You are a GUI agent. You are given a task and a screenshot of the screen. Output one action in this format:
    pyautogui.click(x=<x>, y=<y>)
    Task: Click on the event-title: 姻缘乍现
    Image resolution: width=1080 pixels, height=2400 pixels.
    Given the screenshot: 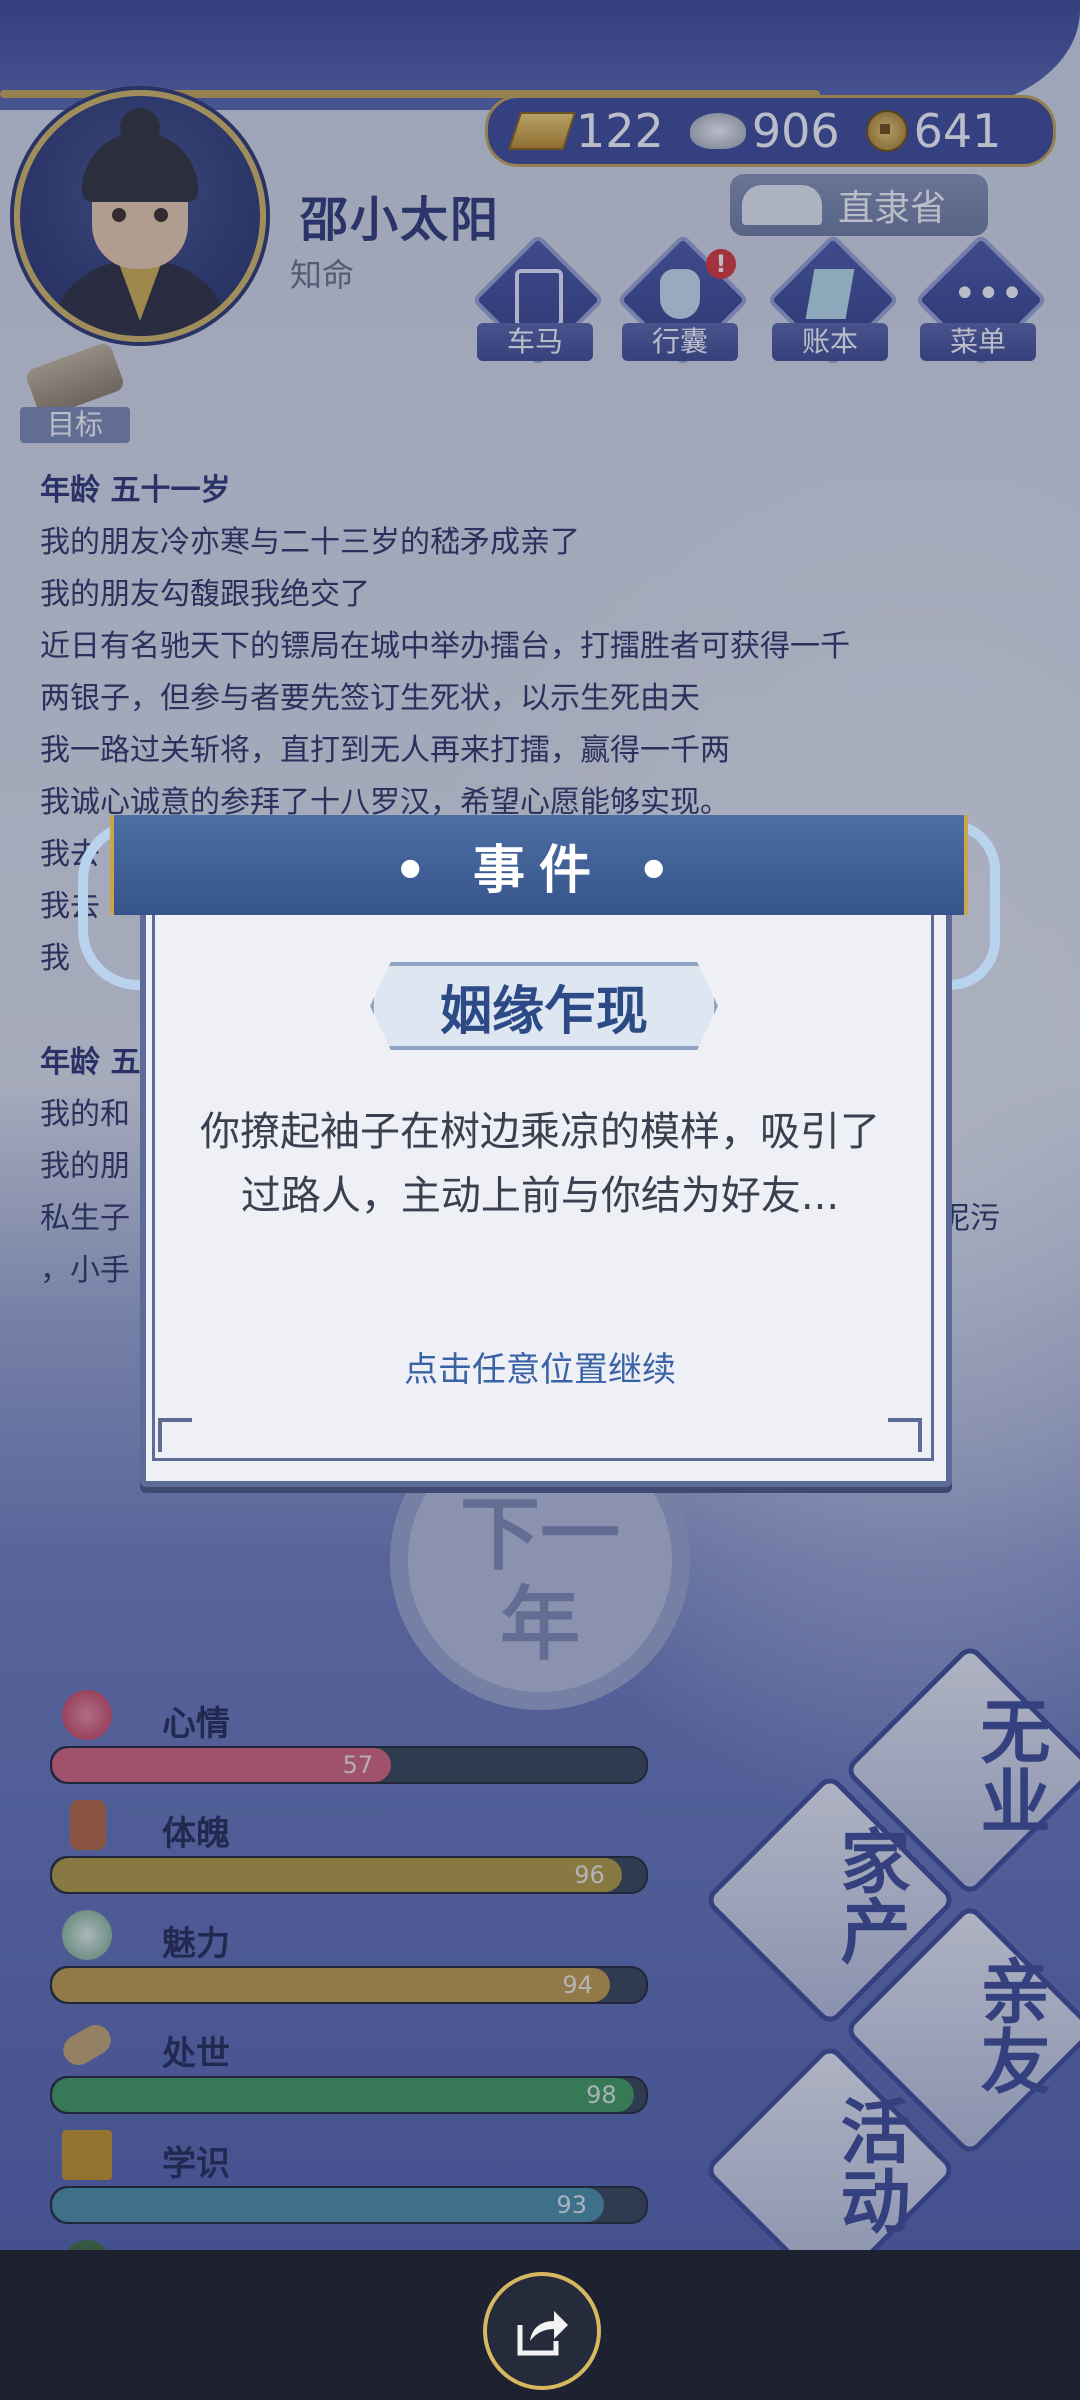 What is the action you would take?
    pyautogui.click(x=544, y=1006)
    